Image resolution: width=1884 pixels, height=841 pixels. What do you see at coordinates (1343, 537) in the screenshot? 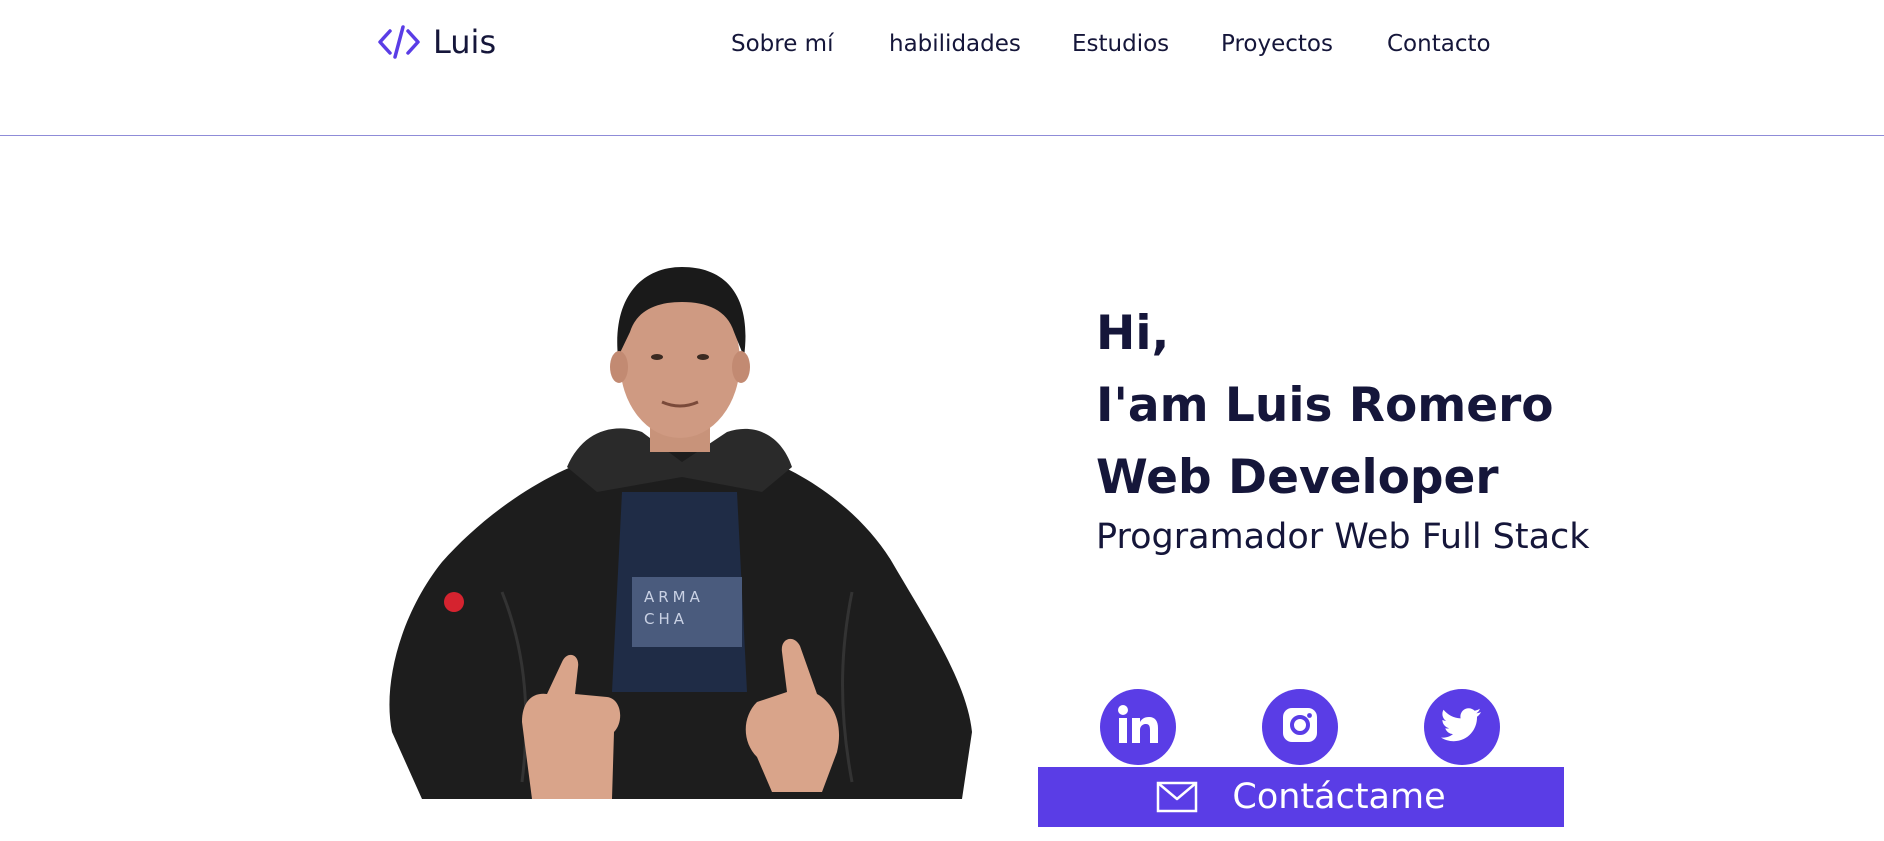
I see `subtitle: Programador Web Full Stack` at bounding box center [1343, 537].